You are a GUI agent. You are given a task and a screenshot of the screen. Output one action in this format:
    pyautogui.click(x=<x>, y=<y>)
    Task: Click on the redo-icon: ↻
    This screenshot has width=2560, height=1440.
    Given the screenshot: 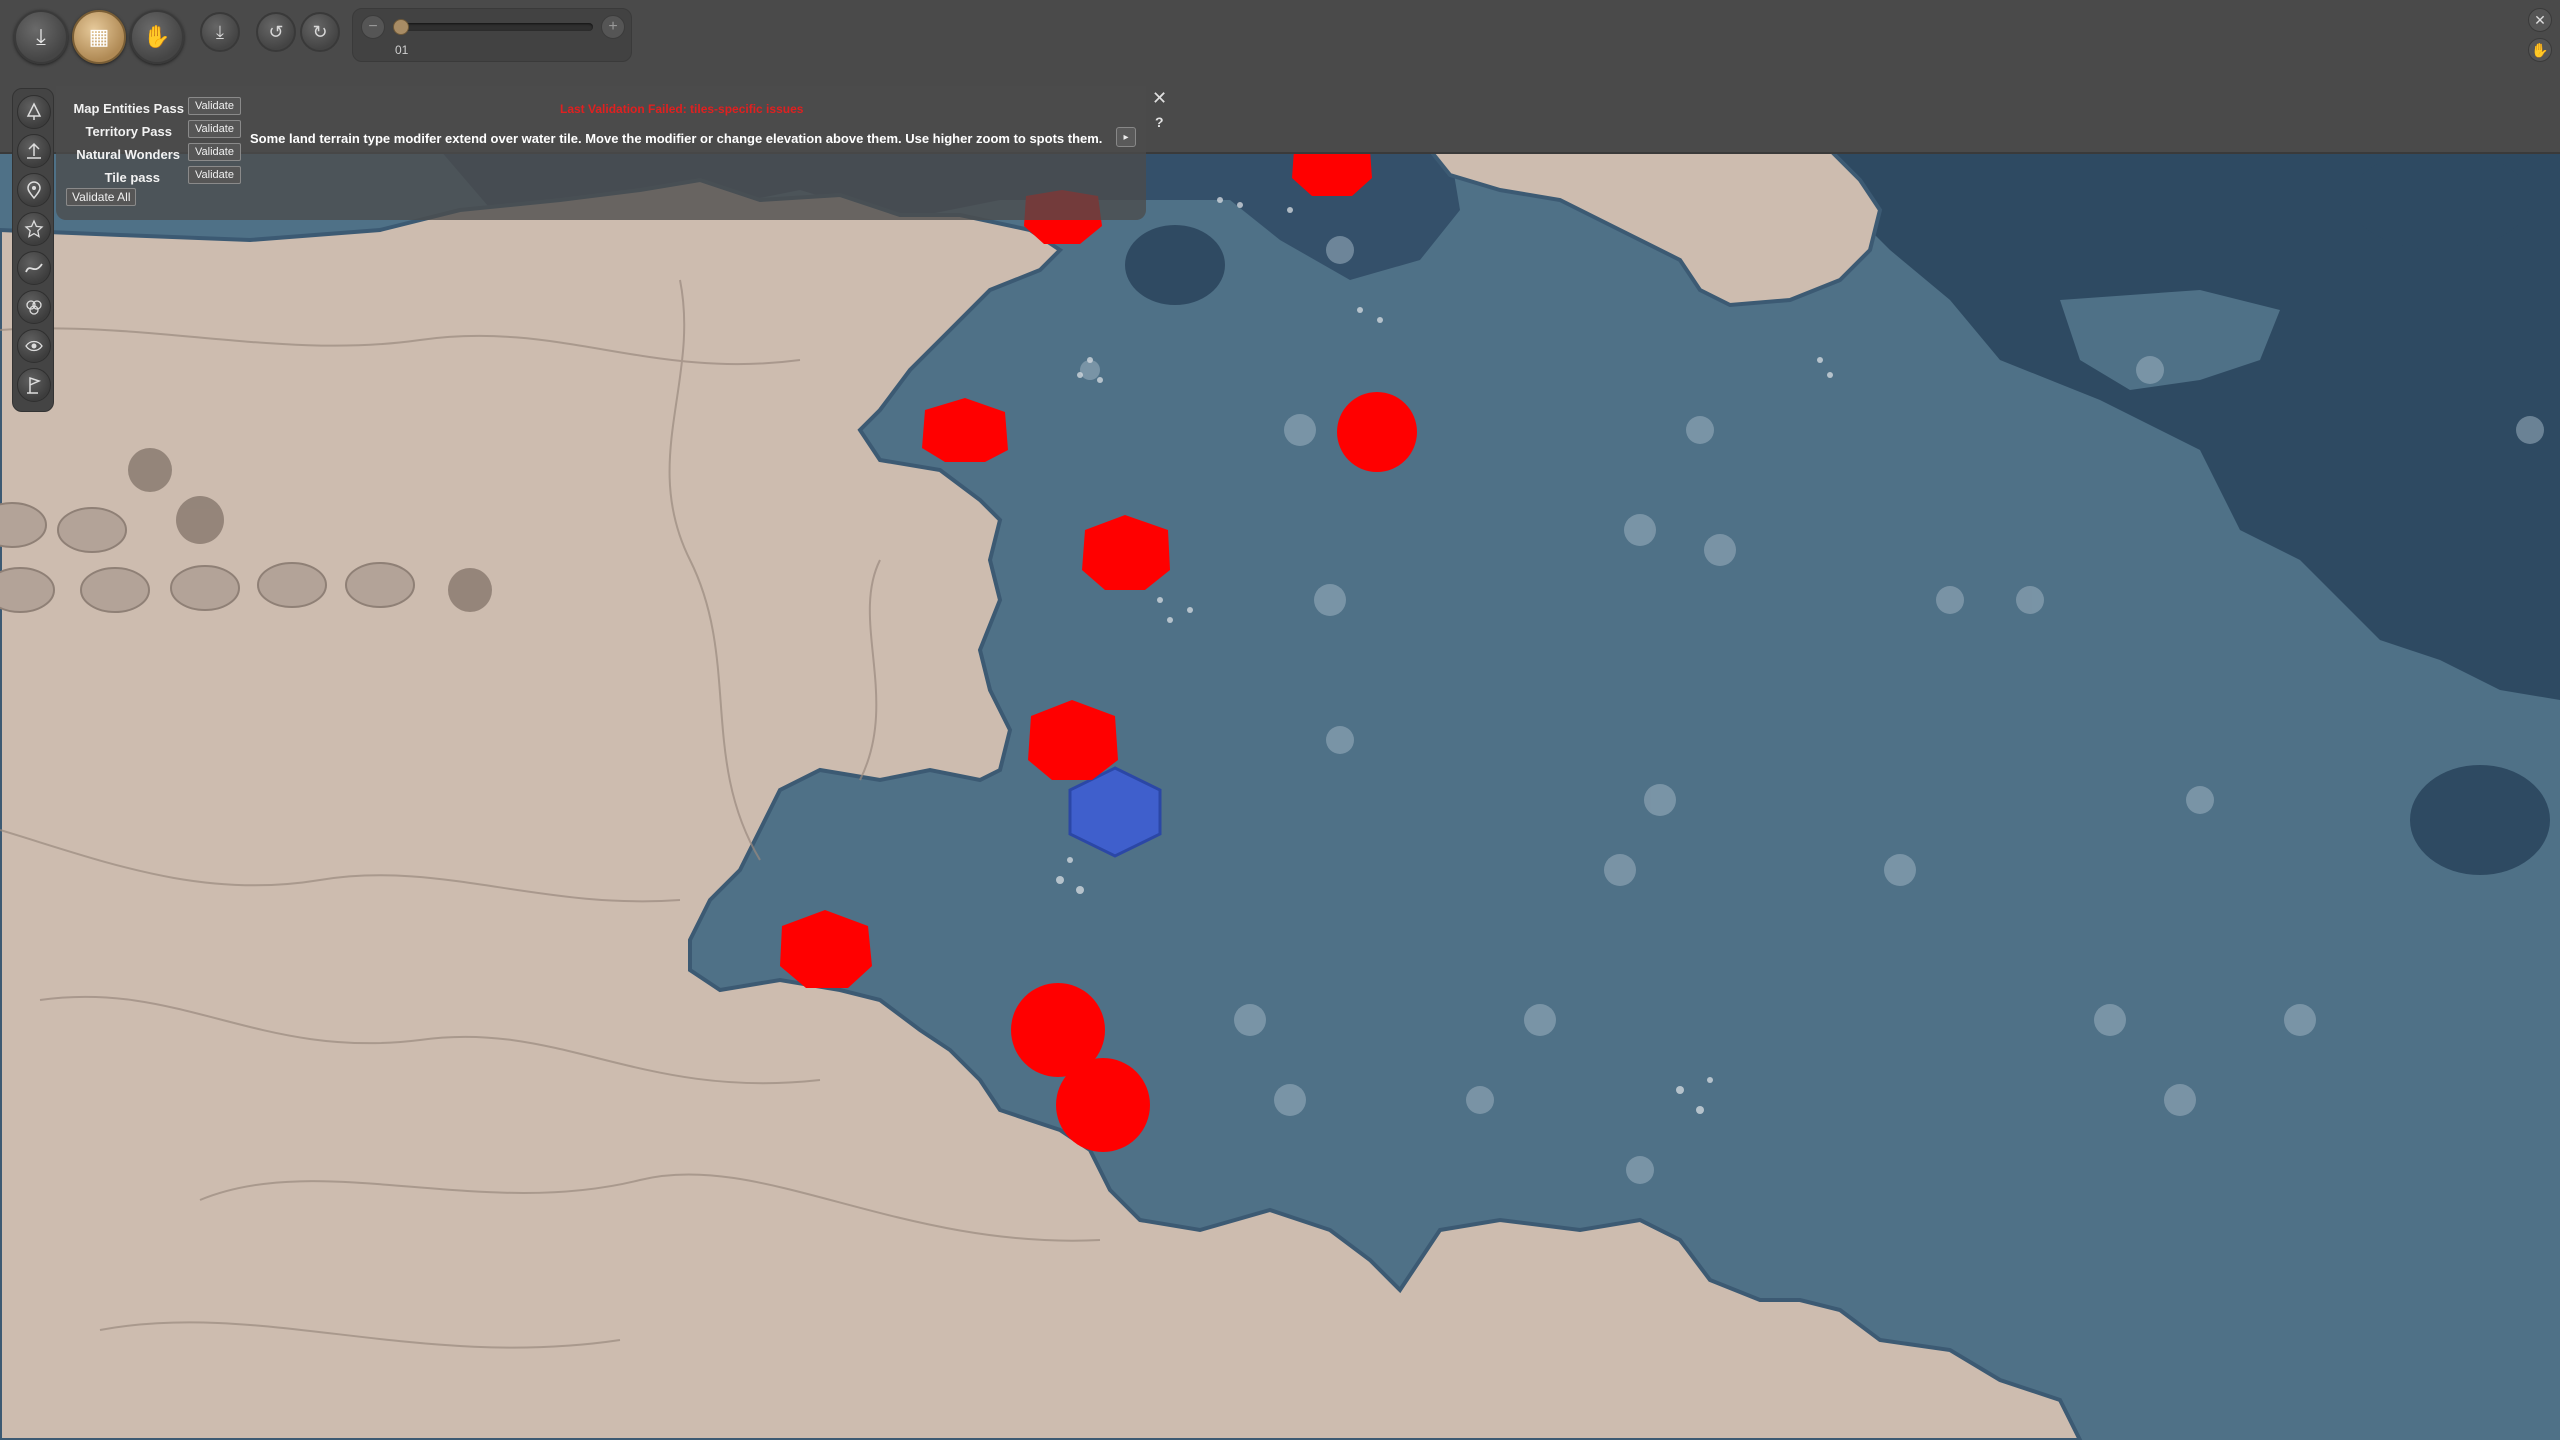 What is the action you would take?
    pyautogui.click(x=320, y=31)
    